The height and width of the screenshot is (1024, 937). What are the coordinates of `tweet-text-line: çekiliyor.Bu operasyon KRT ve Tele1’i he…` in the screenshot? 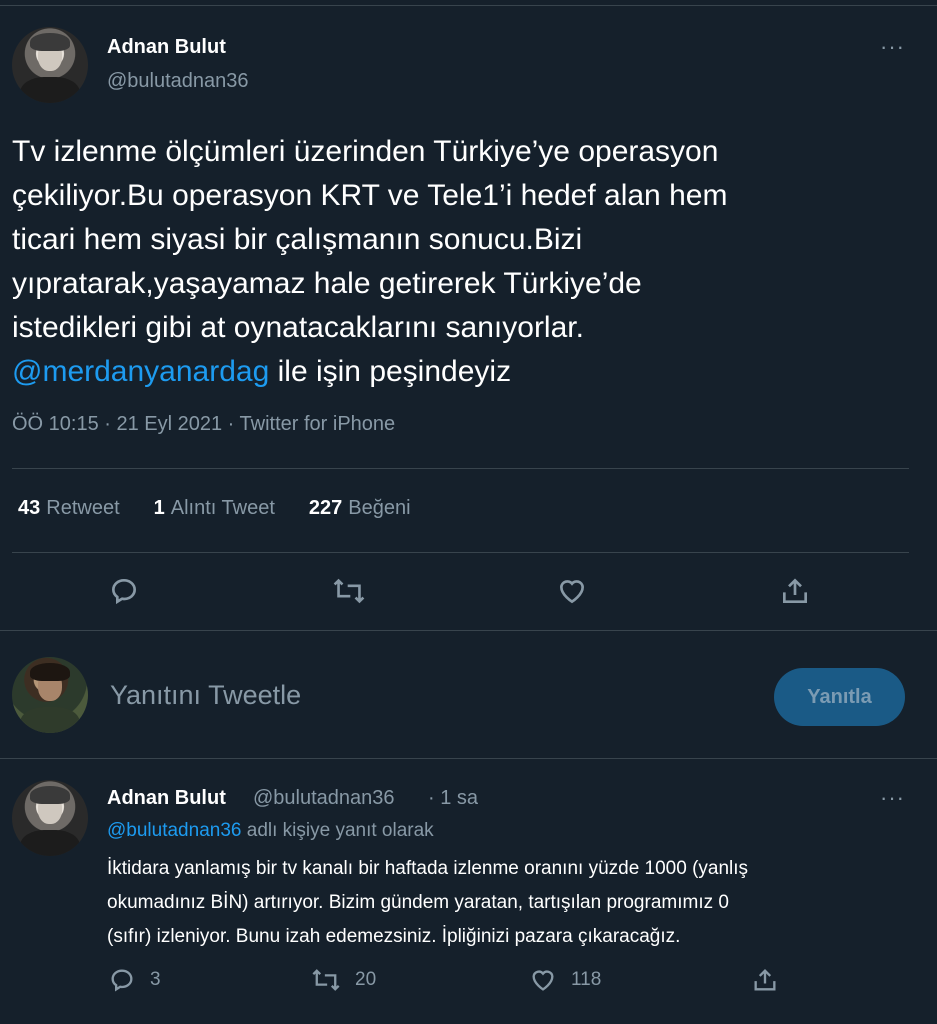 It's located at (370, 195).